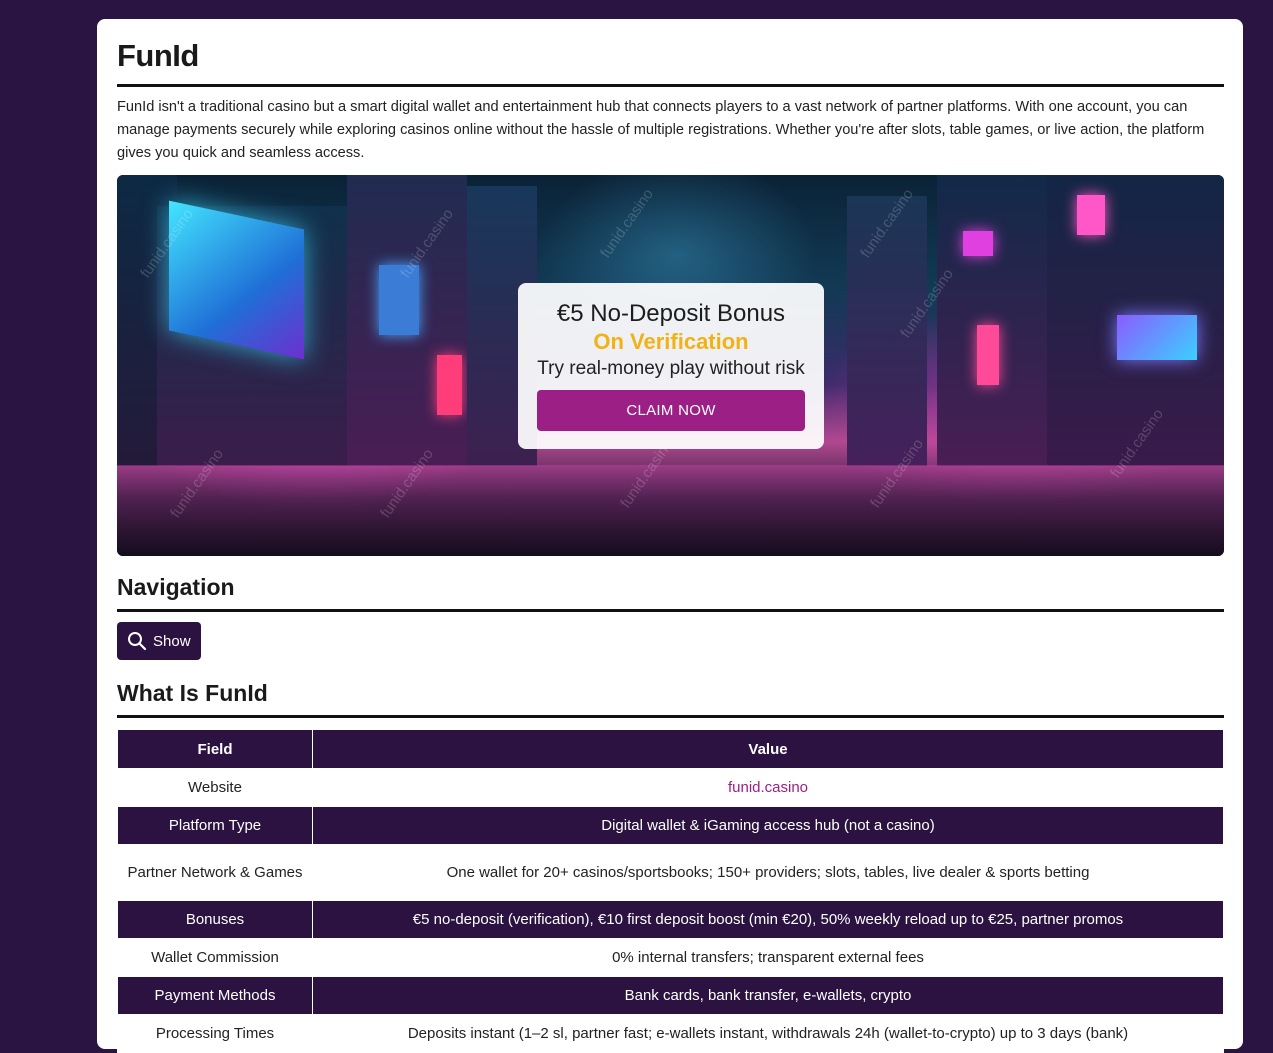  What do you see at coordinates (172, 641) in the screenshot?
I see `show-button-label: Show` at bounding box center [172, 641].